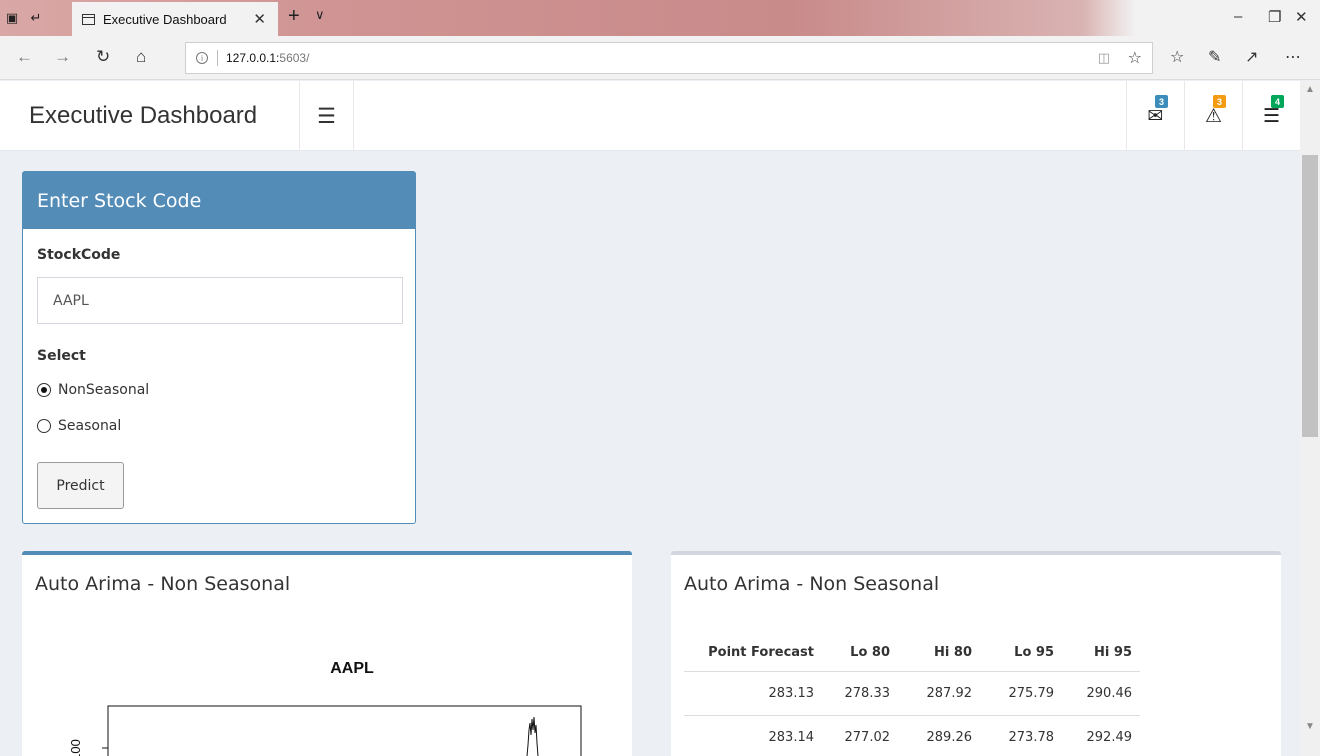 The image size is (1320, 756). I want to click on messages-menu: ✉ 3, so click(1155, 116).